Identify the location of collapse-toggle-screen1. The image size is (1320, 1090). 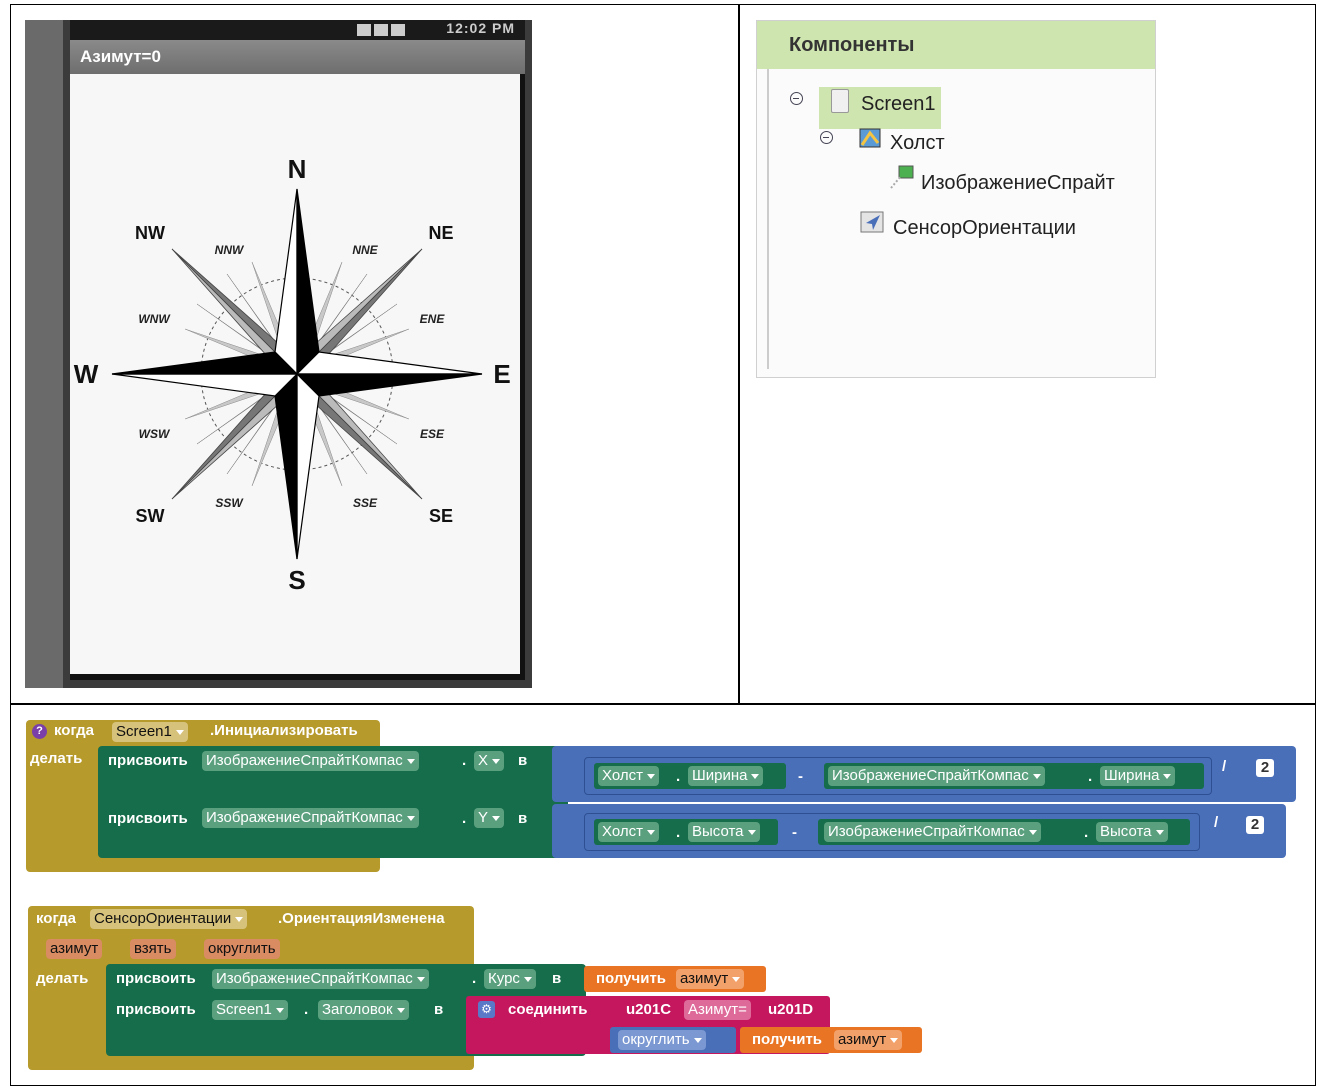
(796, 98).